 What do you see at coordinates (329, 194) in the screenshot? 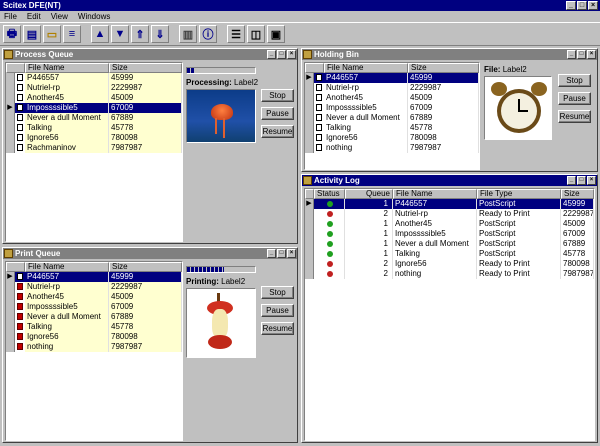
I see `column-header-status: Status` at bounding box center [329, 194].